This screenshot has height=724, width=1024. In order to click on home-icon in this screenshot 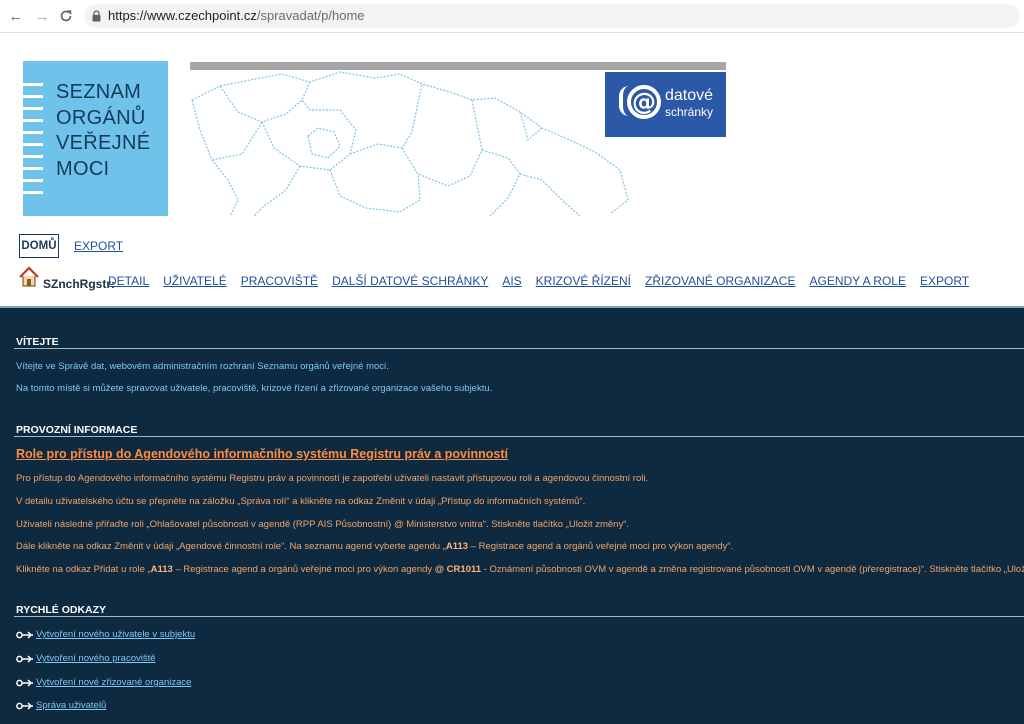, I will do `click(29, 277)`.